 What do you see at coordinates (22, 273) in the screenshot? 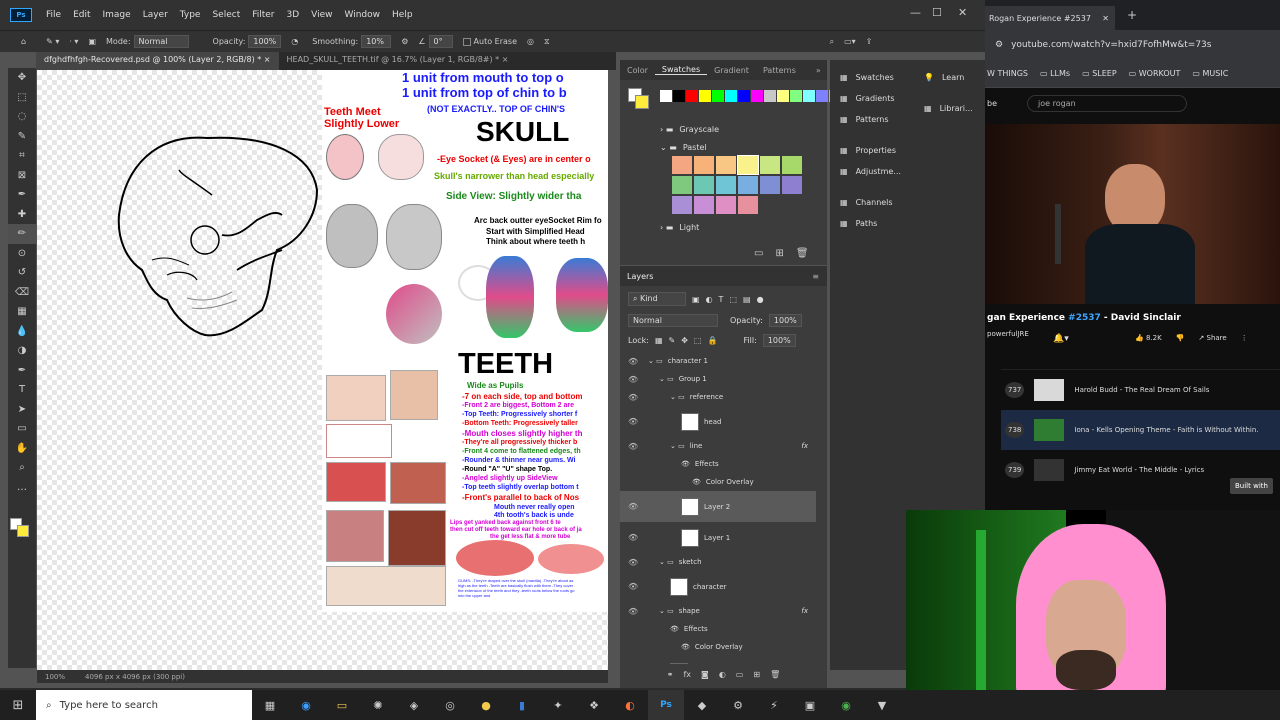
I see `history-brush-icon: ↺` at bounding box center [22, 273].